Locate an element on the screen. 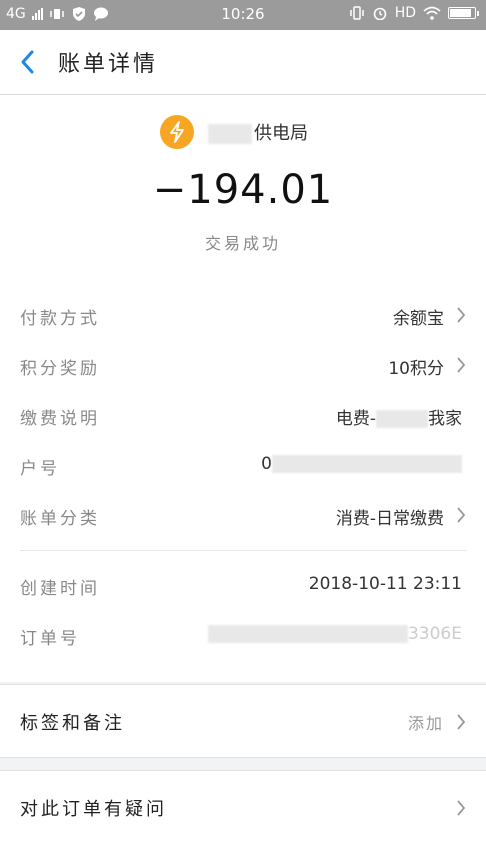 The image size is (486, 847). alarm-icon is located at coordinates (379, 13).